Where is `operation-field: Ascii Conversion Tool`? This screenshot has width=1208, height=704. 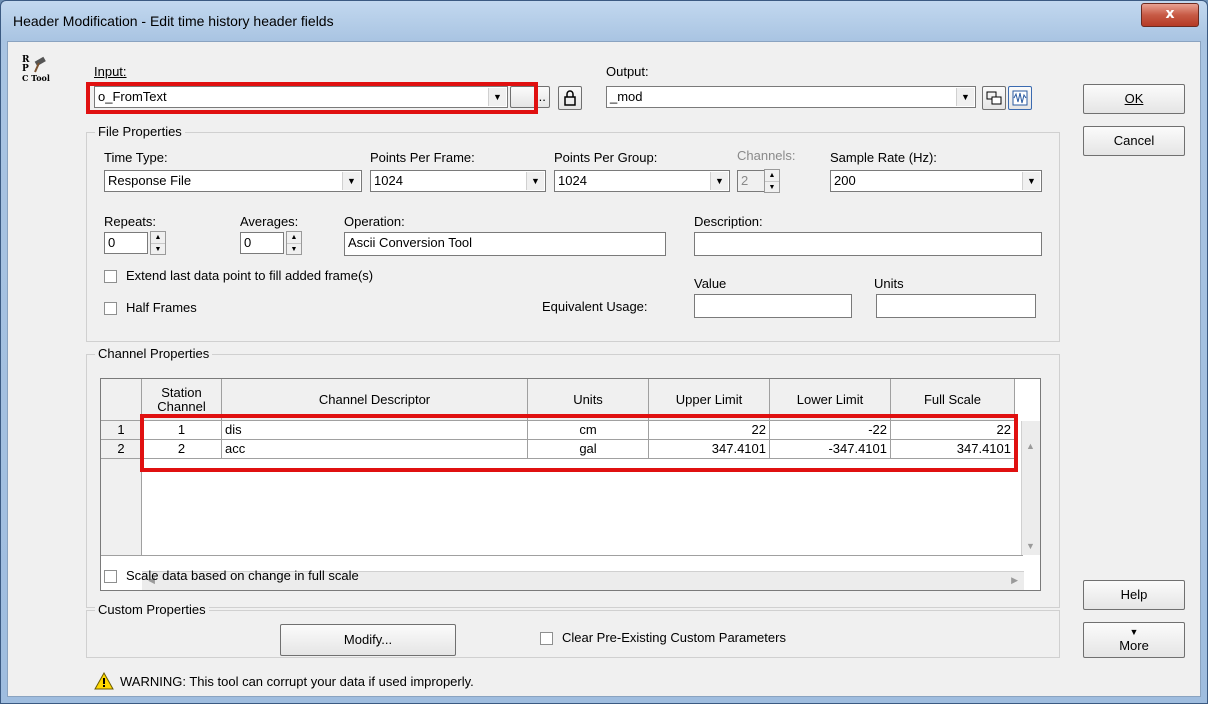 operation-field: Ascii Conversion Tool is located at coordinates (505, 244).